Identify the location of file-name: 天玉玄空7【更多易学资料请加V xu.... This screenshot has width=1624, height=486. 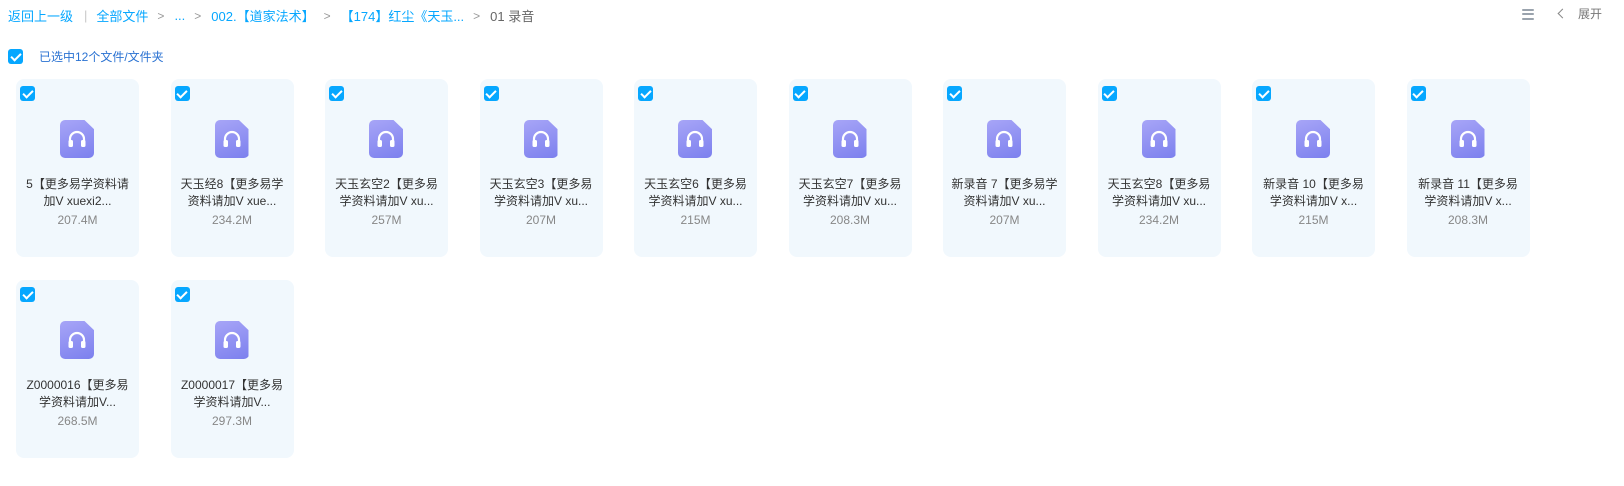
(850, 192).